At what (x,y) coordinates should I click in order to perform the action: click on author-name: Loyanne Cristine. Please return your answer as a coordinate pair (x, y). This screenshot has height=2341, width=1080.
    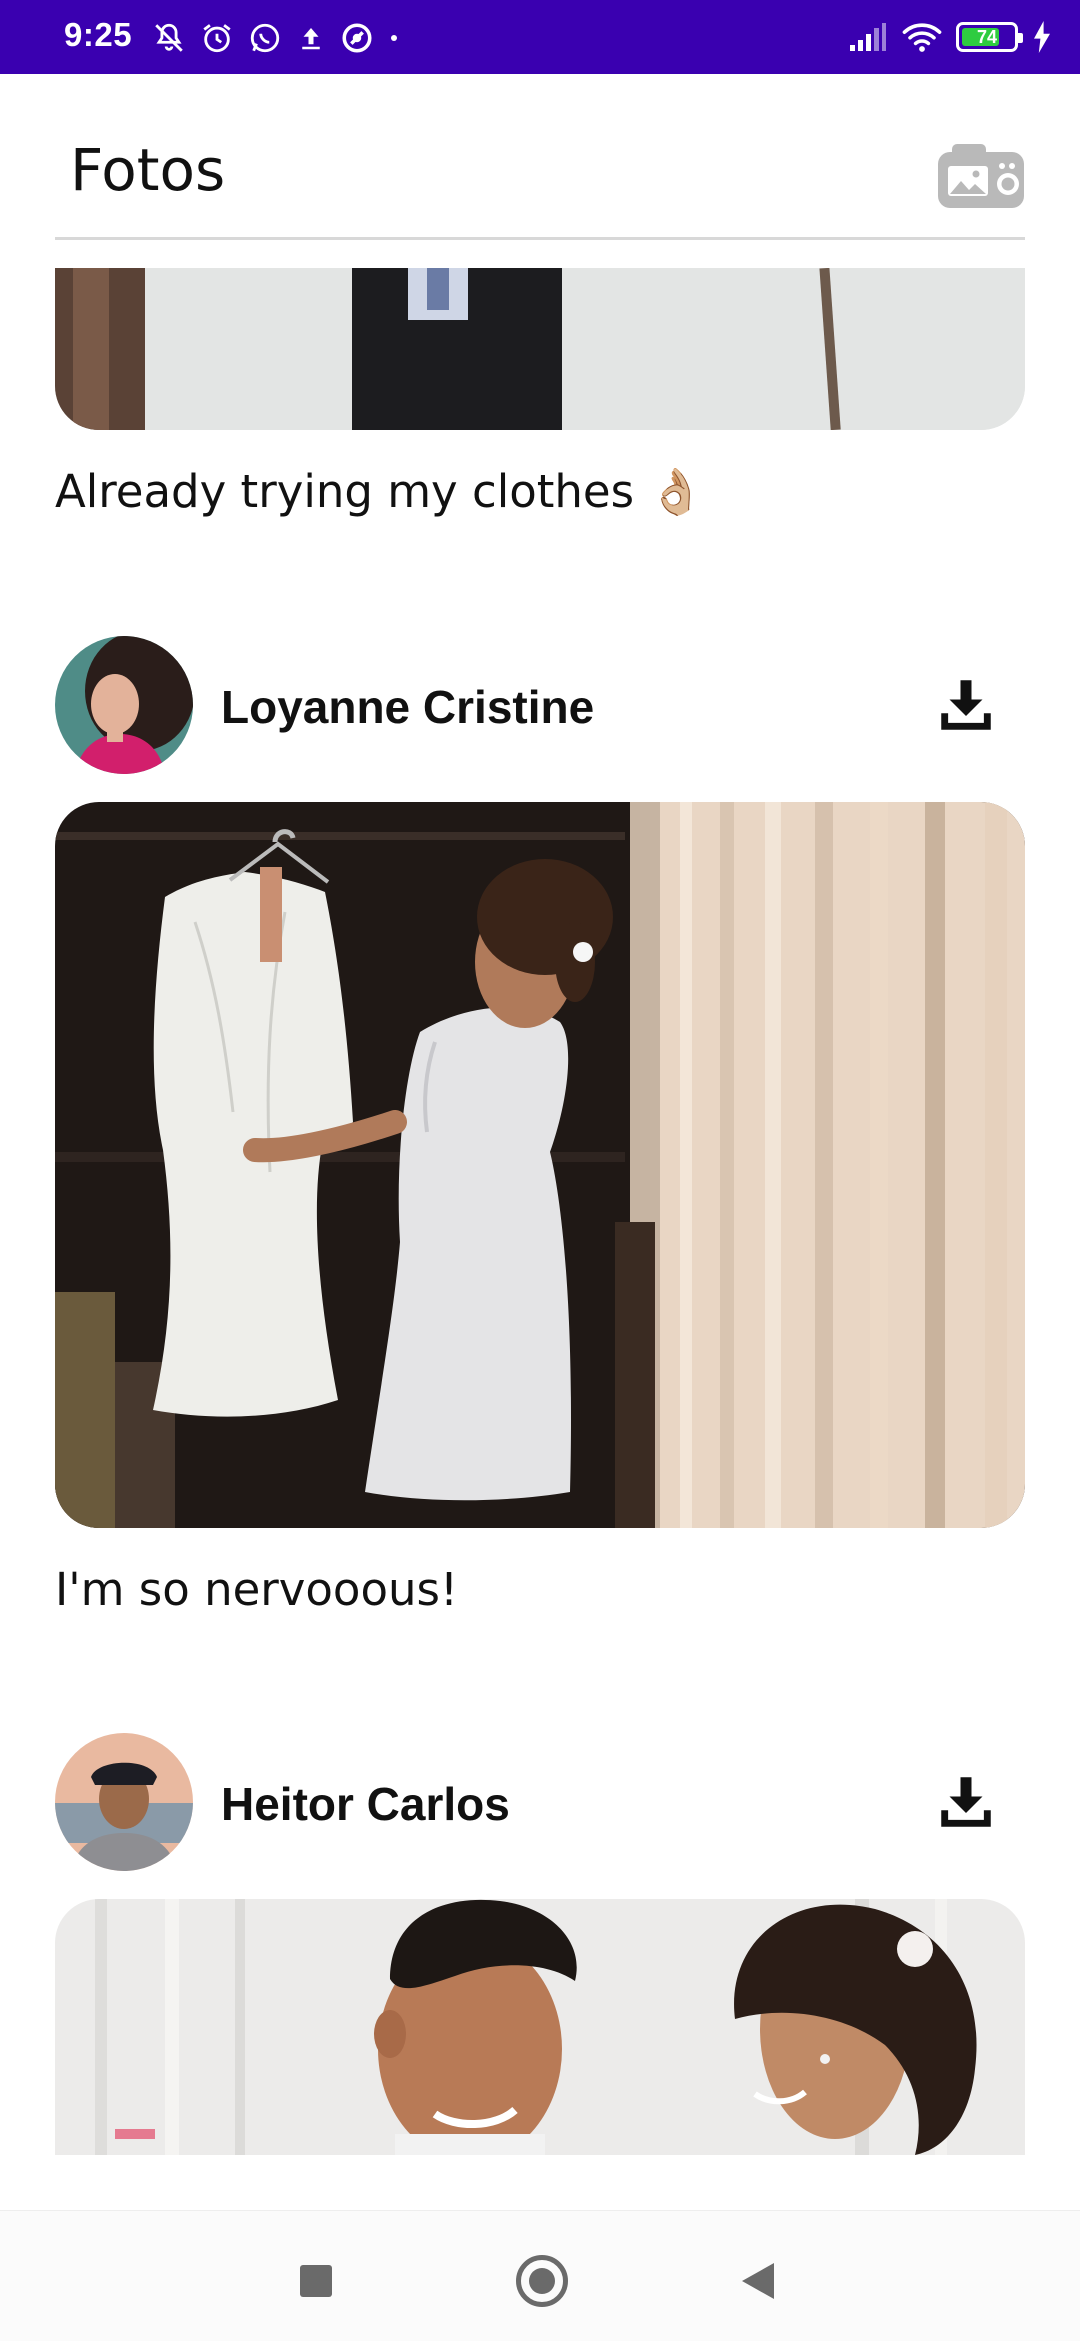
    Looking at the image, I should click on (408, 707).